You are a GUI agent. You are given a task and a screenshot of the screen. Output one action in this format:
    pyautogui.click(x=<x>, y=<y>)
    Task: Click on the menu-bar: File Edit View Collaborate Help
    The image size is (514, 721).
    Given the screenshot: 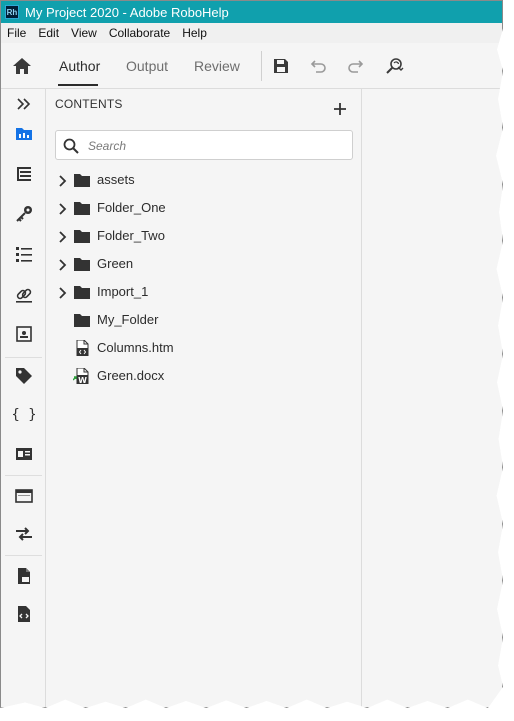 What is the action you would take?
    pyautogui.click(x=251, y=33)
    